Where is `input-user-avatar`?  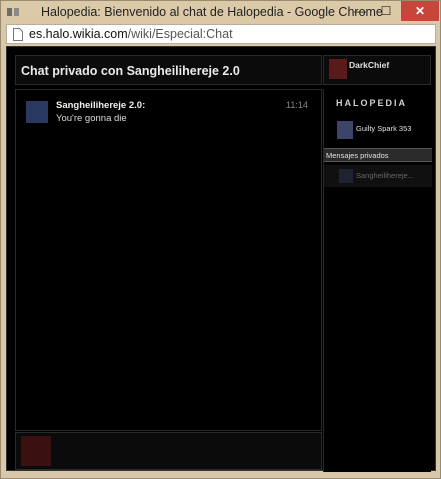
input-user-avatar is located at coordinates (36, 451).